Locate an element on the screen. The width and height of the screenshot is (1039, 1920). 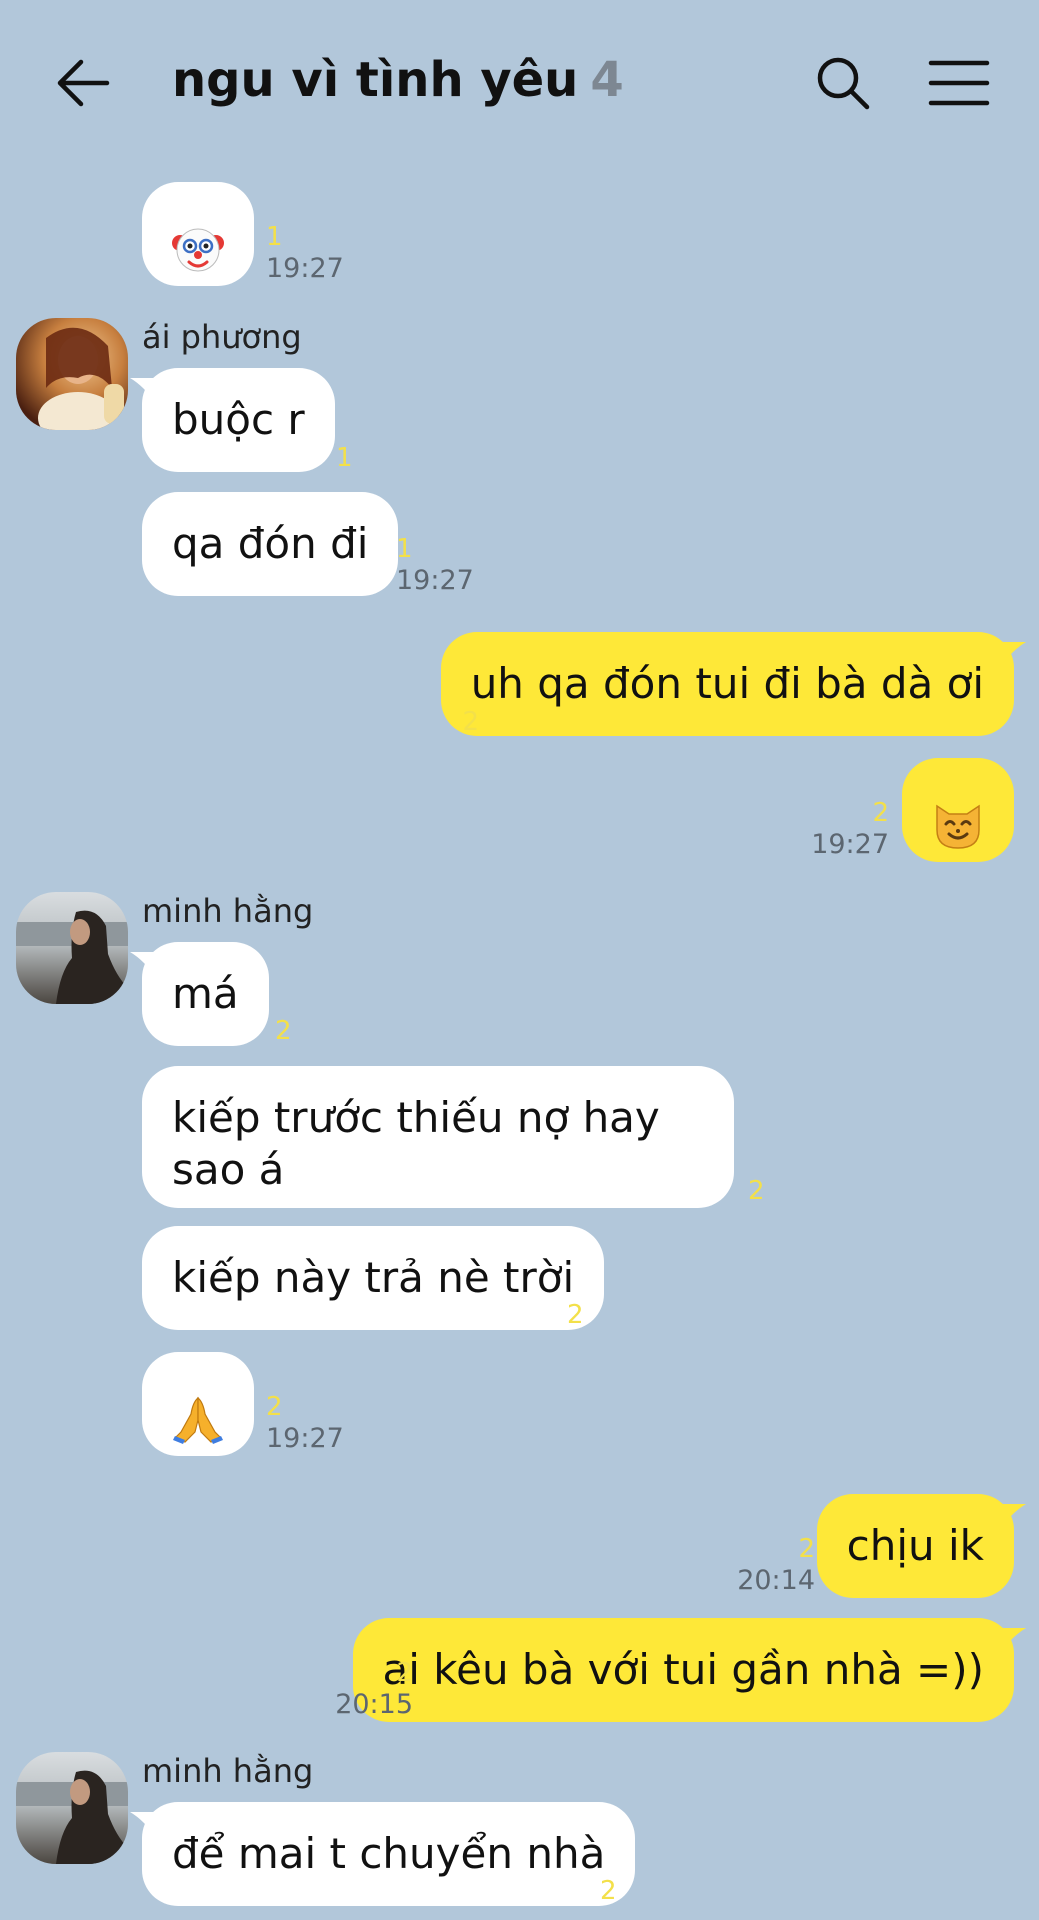
message-text: chịu ik is located at coordinates (915, 1545).